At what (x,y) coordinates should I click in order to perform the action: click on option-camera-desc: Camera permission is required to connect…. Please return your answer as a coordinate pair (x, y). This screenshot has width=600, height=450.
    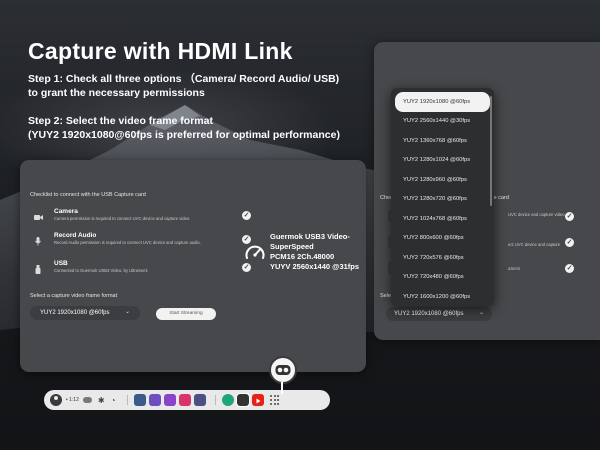
    Looking at the image, I should click on (122, 218).